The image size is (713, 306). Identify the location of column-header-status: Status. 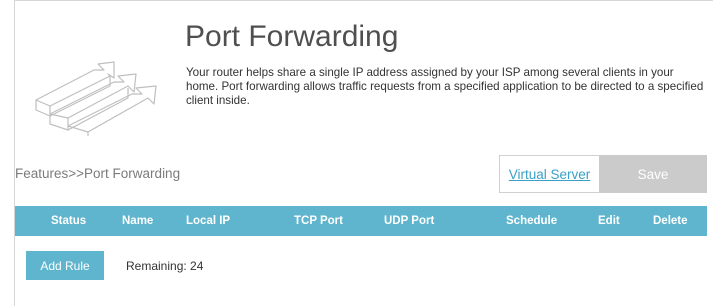
(69, 221).